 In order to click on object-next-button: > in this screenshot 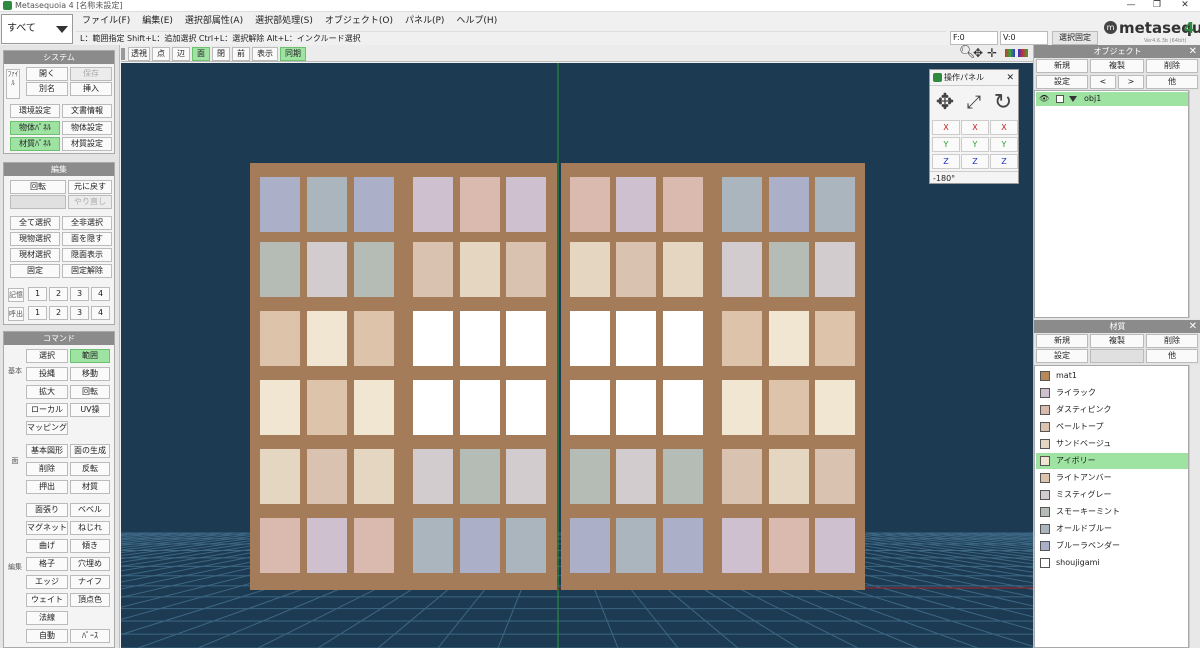, I will do `click(1131, 82)`.